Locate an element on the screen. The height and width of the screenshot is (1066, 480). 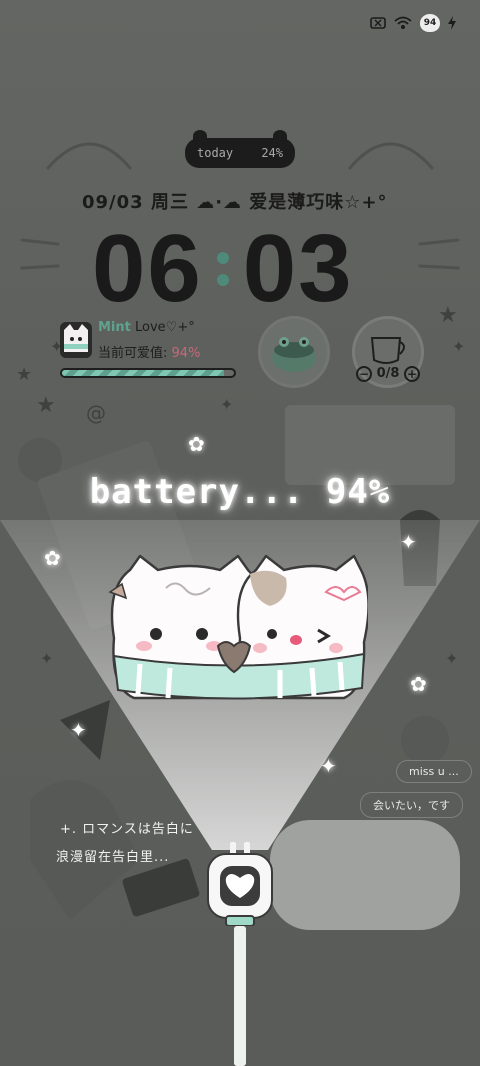
frog-macaron-widget is located at coordinates (294, 352).